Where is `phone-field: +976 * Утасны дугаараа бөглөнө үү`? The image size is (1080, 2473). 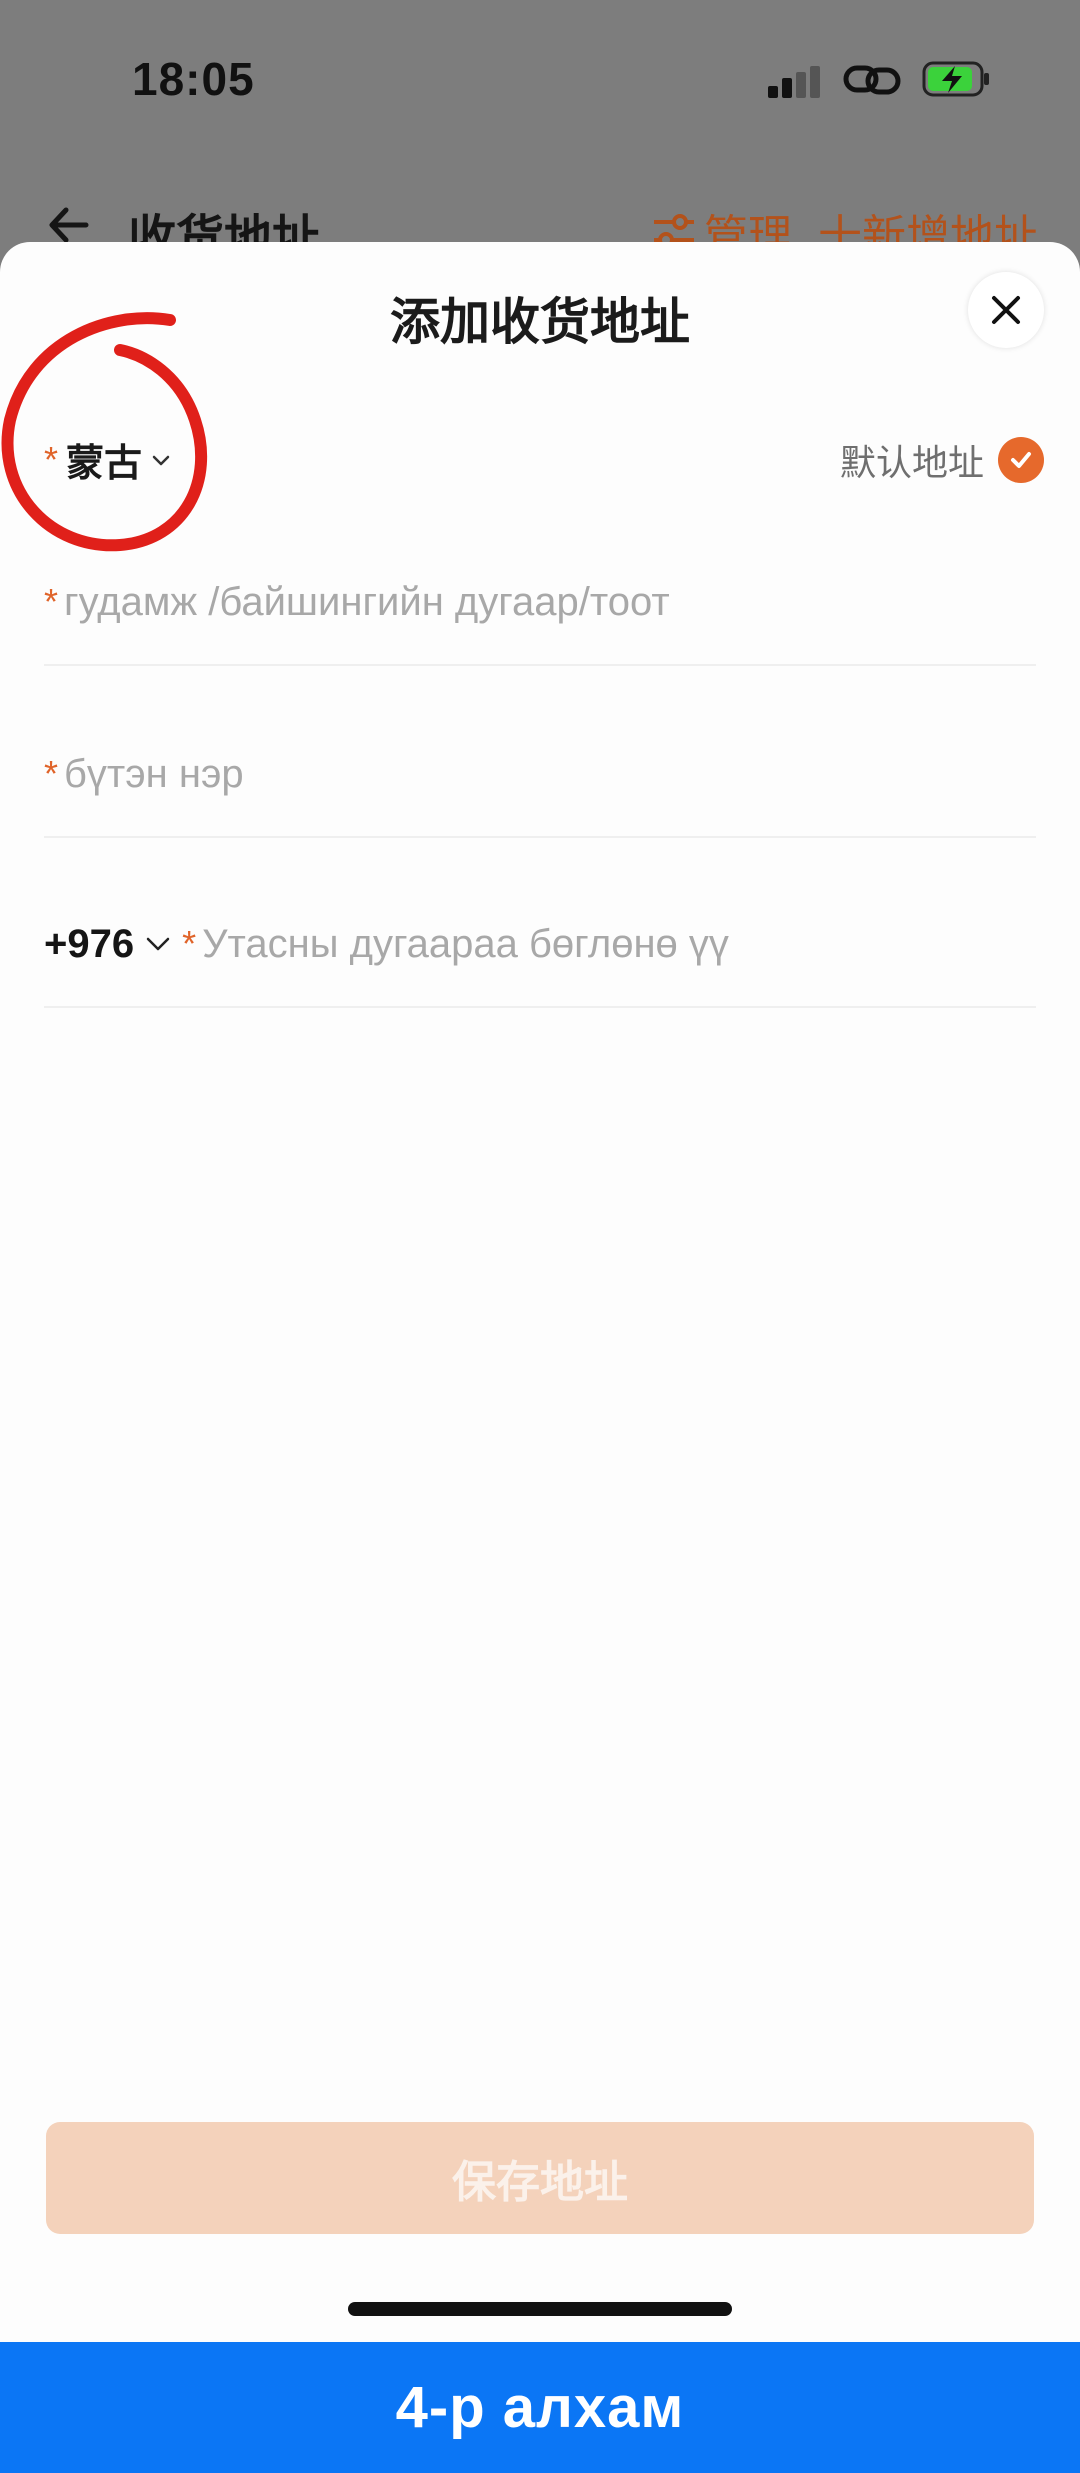
phone-field: +976 * Утасны дугаараа бөглөнө үү is located at coordinates (540, 945).